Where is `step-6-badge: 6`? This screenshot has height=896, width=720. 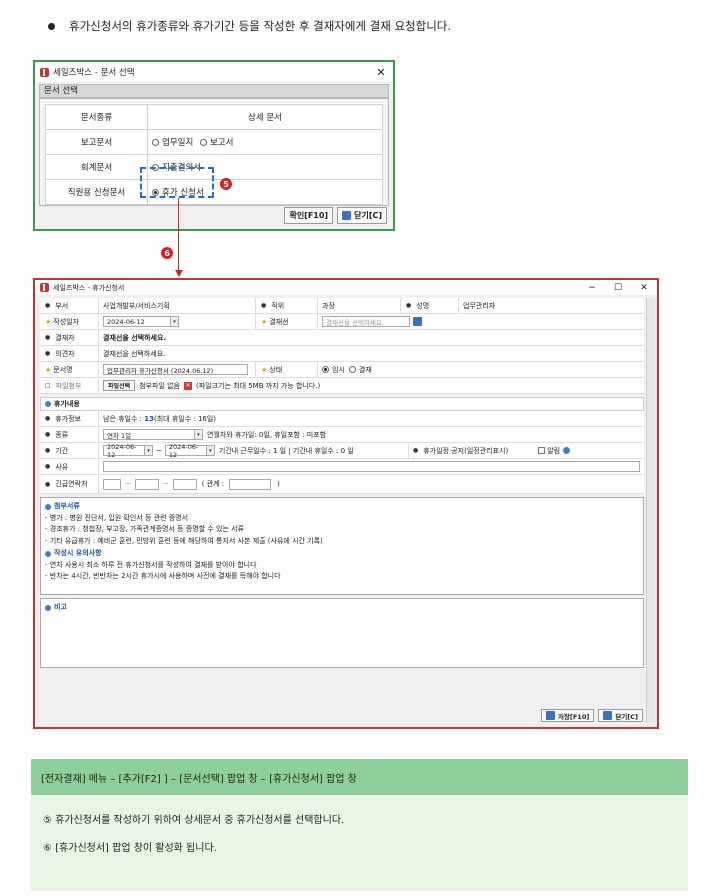 step-6-badge: 6 is located at coordinates (167, 253).